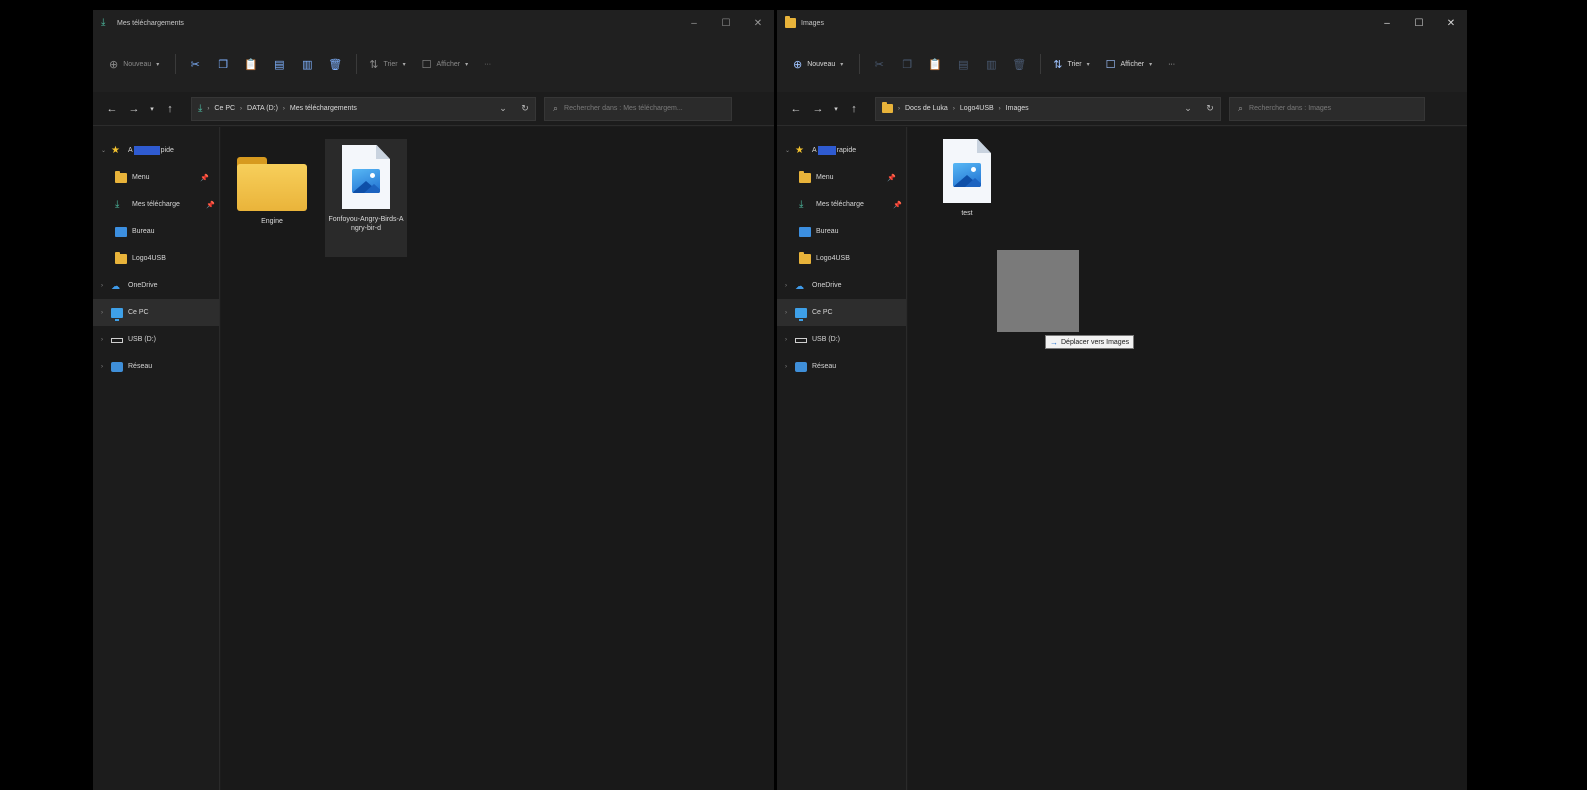  Describe the element at coordinates (841, 150) in the screenshot. I see `nav-quick-access: ⌄ ★ Arapide` at that location.